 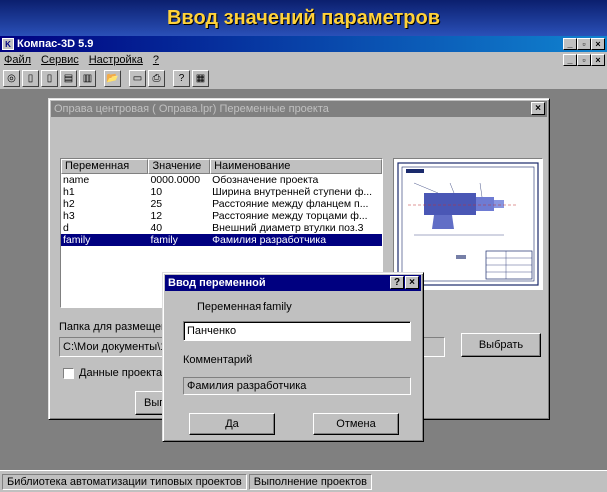 I want to click on comment-label: Комментарий, so click(x=218, y=360).